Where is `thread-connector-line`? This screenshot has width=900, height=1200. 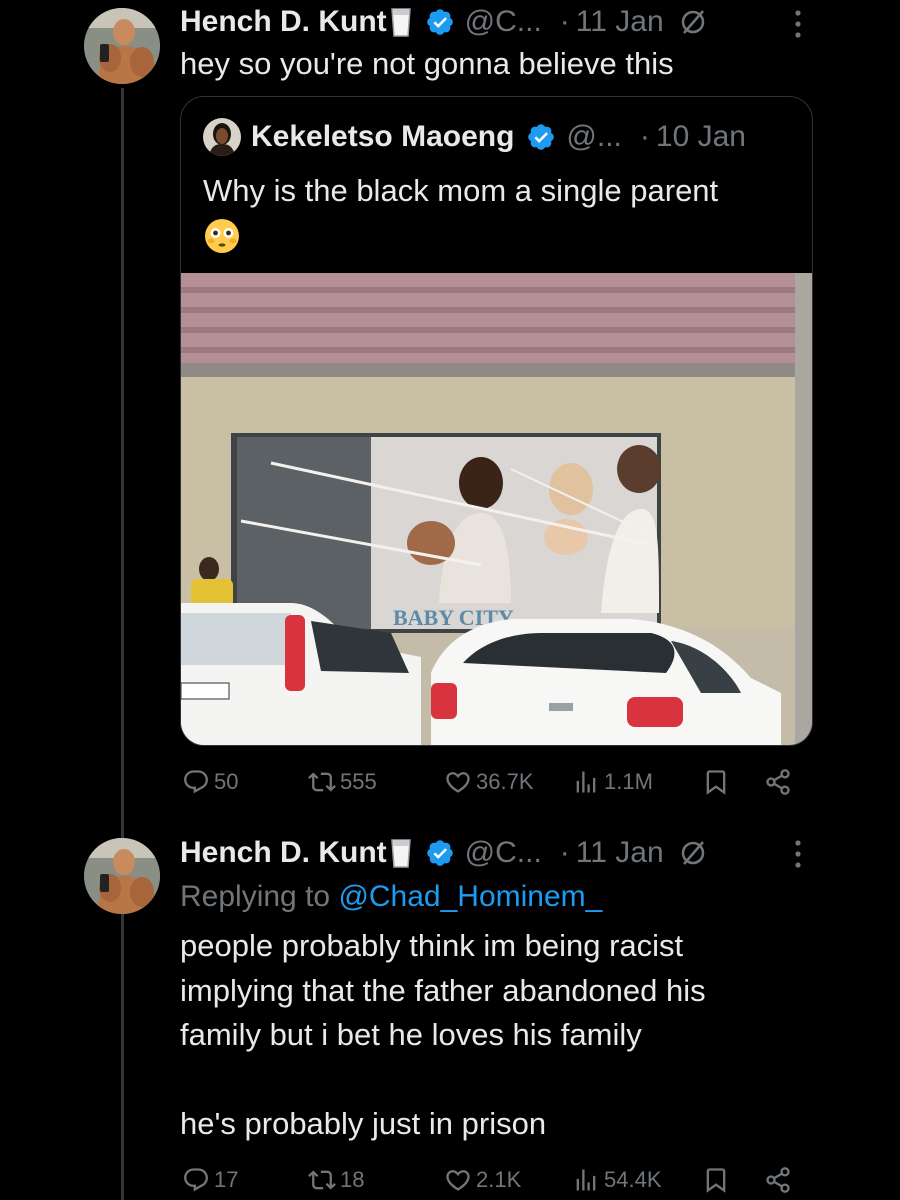
thread-connector-line is located at coordinates (122, 644).